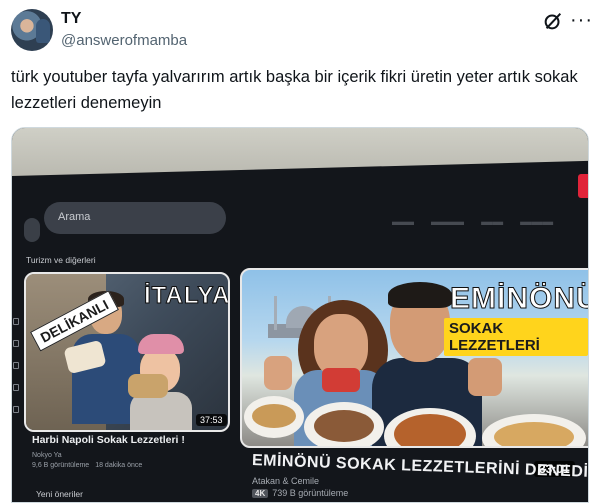  What do you see at coordinates (286, 481) in the screenshot?
I see `video2-channel: Atakan & Cemile` at bounding box center [286, 481].